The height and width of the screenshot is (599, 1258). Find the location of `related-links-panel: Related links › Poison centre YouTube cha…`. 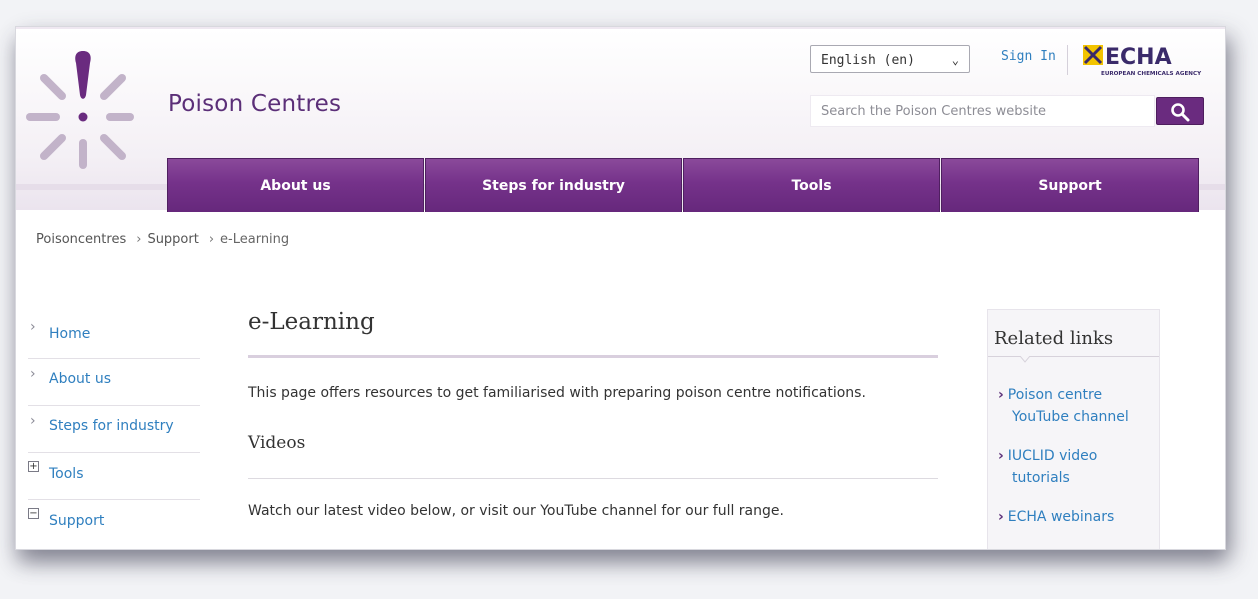

related-links-panel: Related links › Poison centre YouTube cha… is located at coordinates (1073, 429).